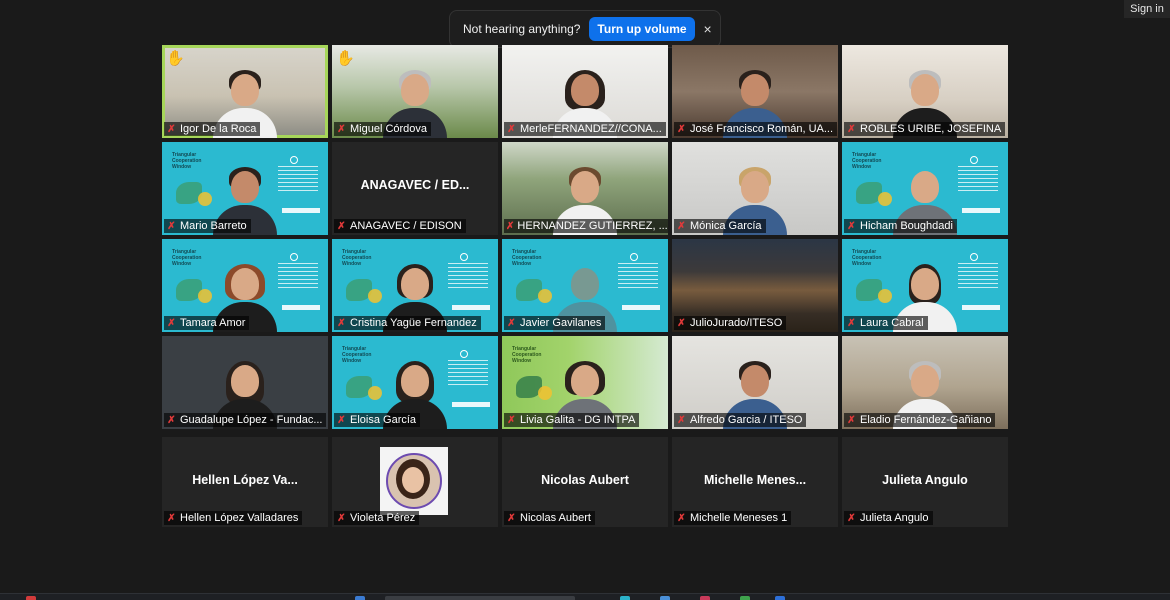  I want to click on participant-name-label: ✗ Laura Cabral, so click(886, 323).